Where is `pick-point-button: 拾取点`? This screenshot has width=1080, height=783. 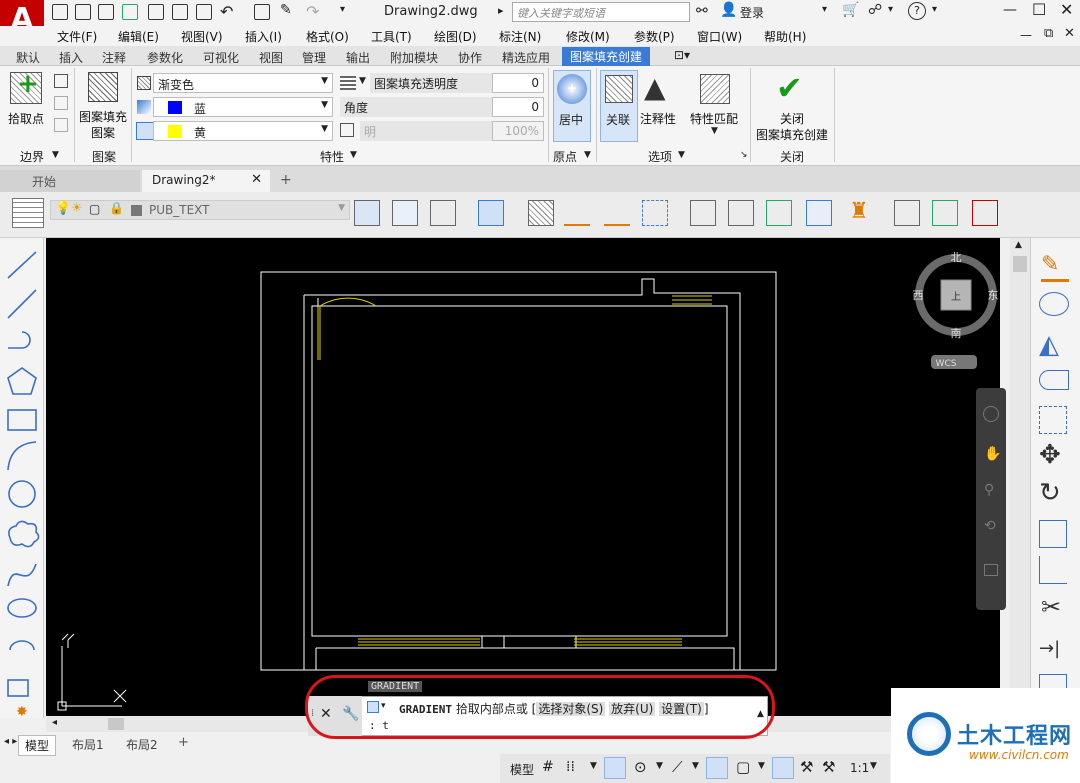
pick-point-button: 拾取点 is located at coordinates (26, 118).